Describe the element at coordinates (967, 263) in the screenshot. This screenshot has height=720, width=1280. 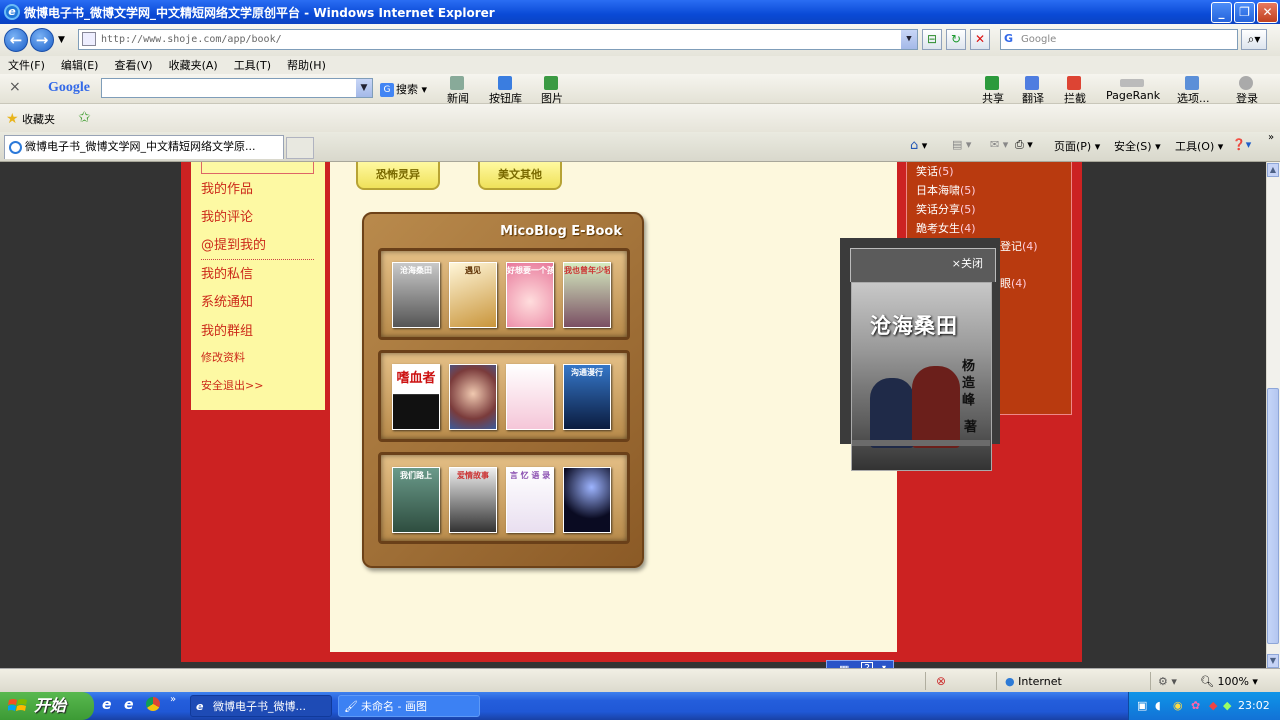
I see `popup-close-button: ×关闭` at that location.